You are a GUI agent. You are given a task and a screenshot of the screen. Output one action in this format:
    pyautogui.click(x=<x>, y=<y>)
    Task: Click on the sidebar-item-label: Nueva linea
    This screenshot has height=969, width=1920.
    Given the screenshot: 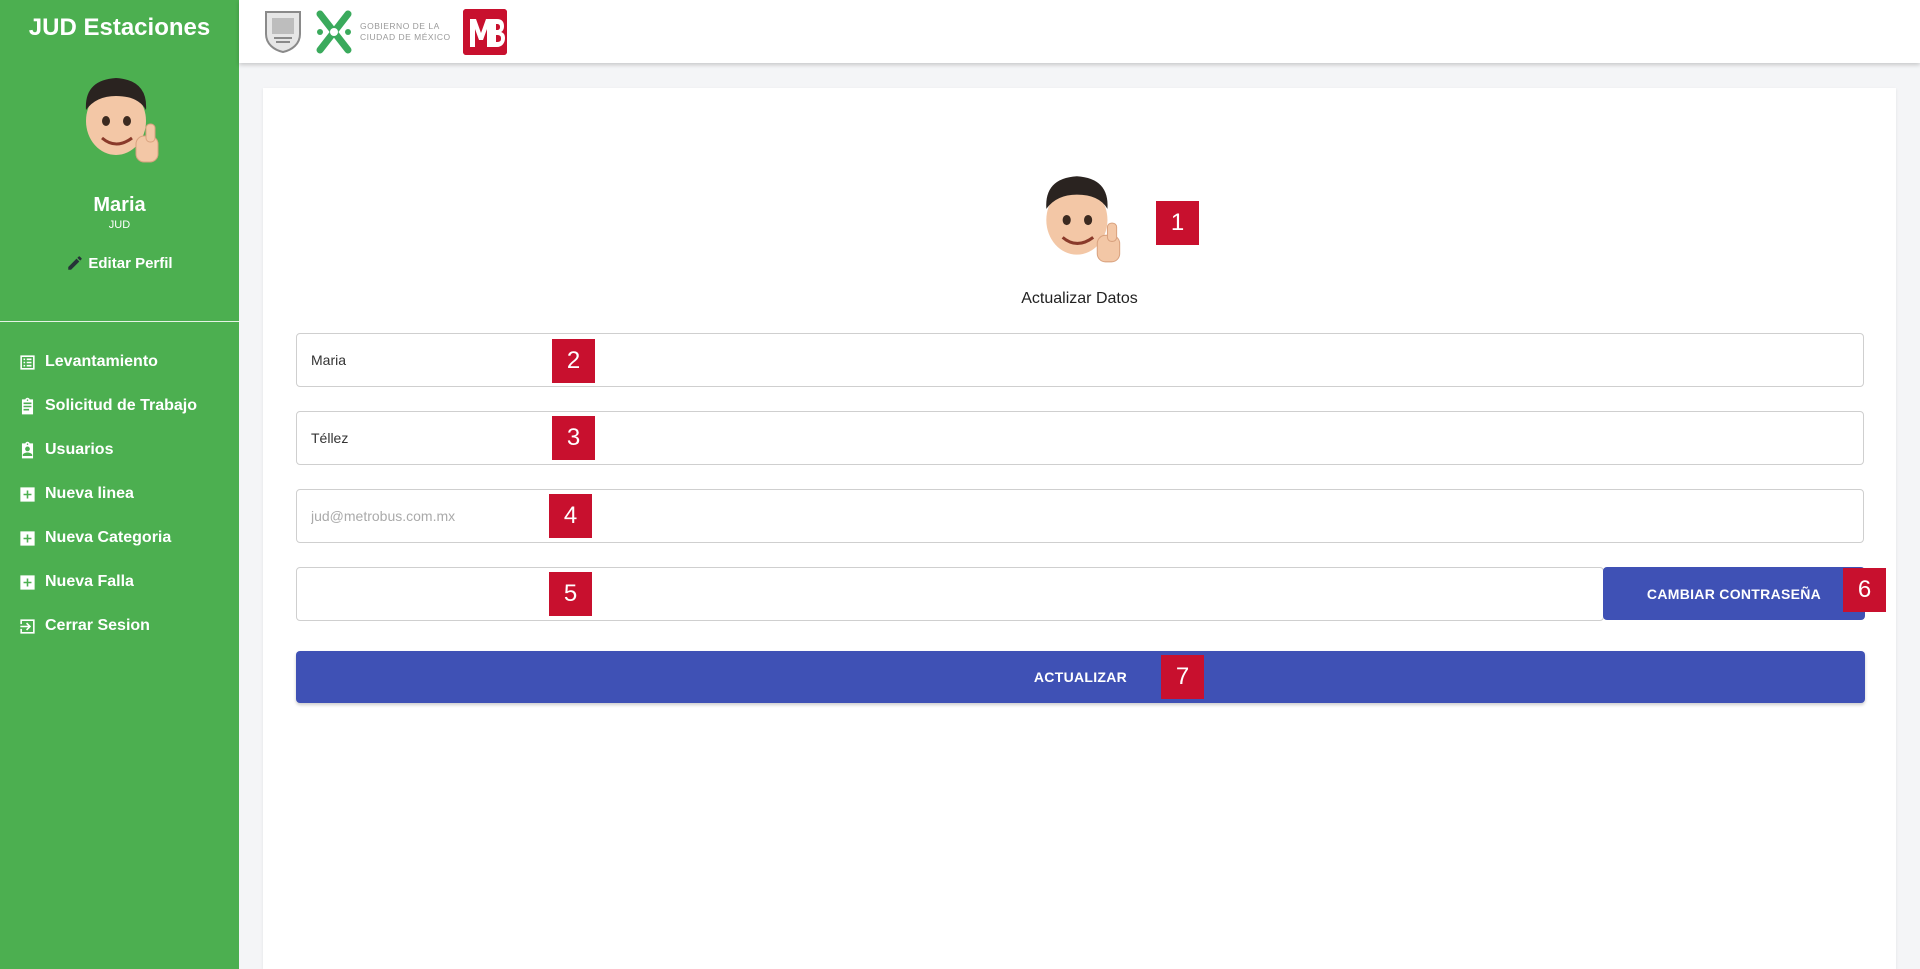 What is the action you would take?
    pyautogui.click(x=89, y=493)
    